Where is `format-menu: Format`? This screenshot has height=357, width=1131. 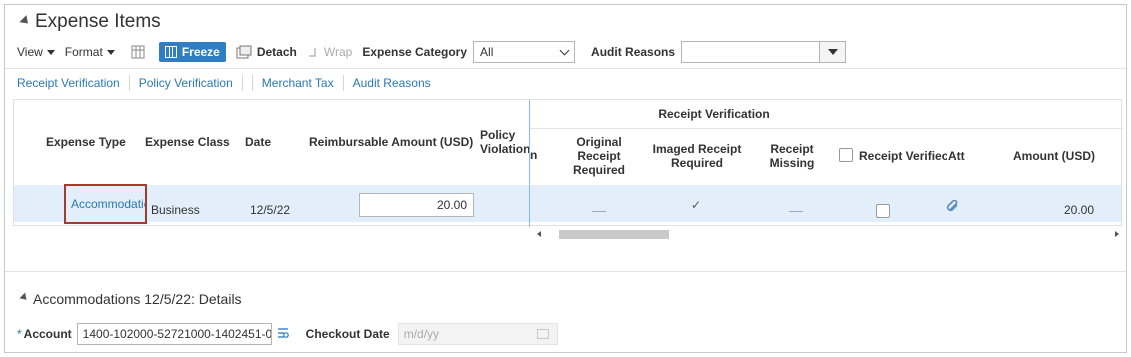 format-menu: Format is located at coordinates (90, 52).